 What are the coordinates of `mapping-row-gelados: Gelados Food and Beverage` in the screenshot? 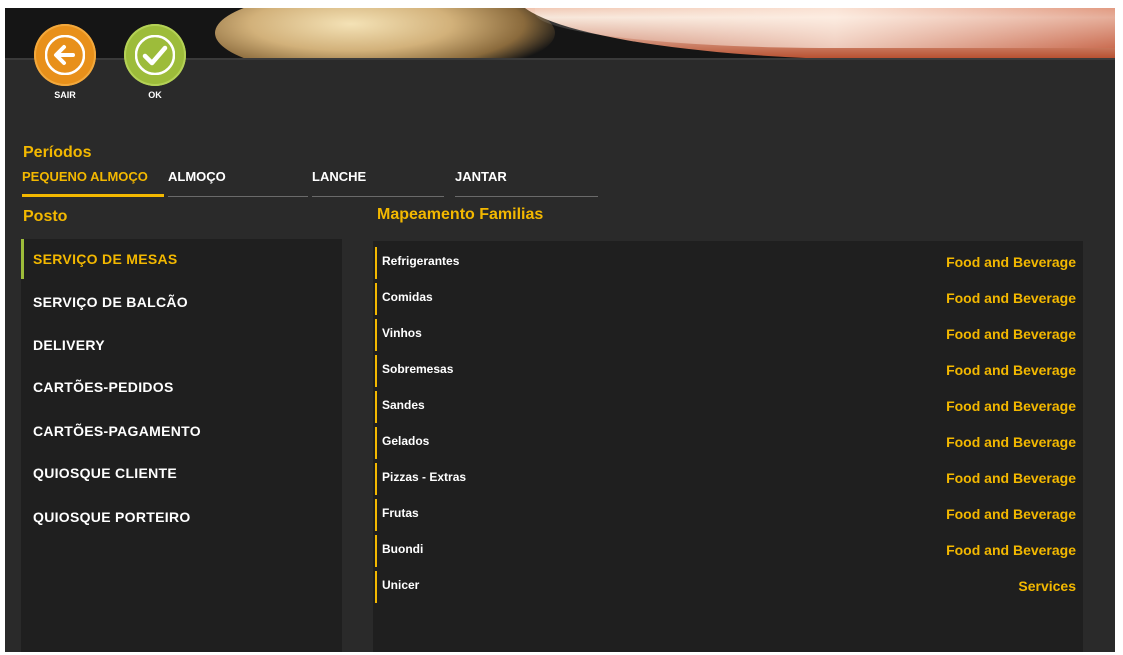 It's located at (728, 442).